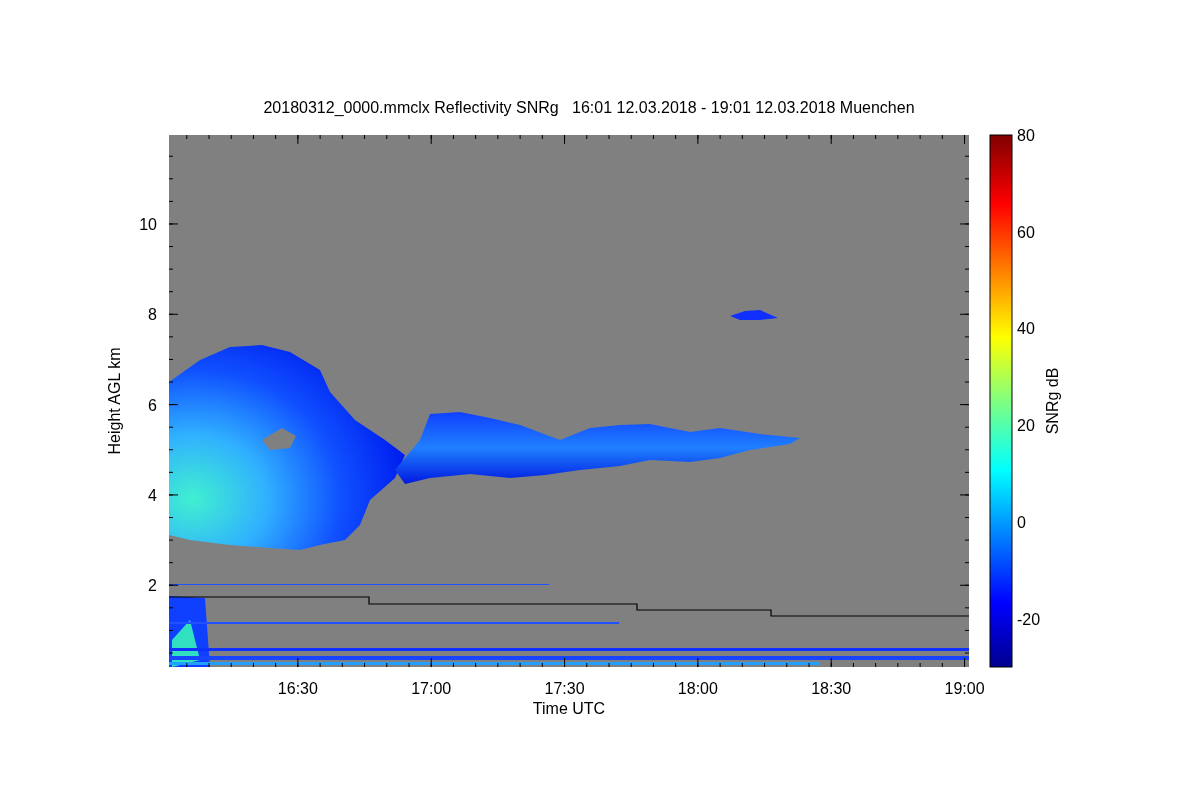 The width and height of the screenshot is (1200, 800). Describe the element at coordinates (1026, 426) in the screenshot. I see `colorbar-tick-label: 20` at that location.